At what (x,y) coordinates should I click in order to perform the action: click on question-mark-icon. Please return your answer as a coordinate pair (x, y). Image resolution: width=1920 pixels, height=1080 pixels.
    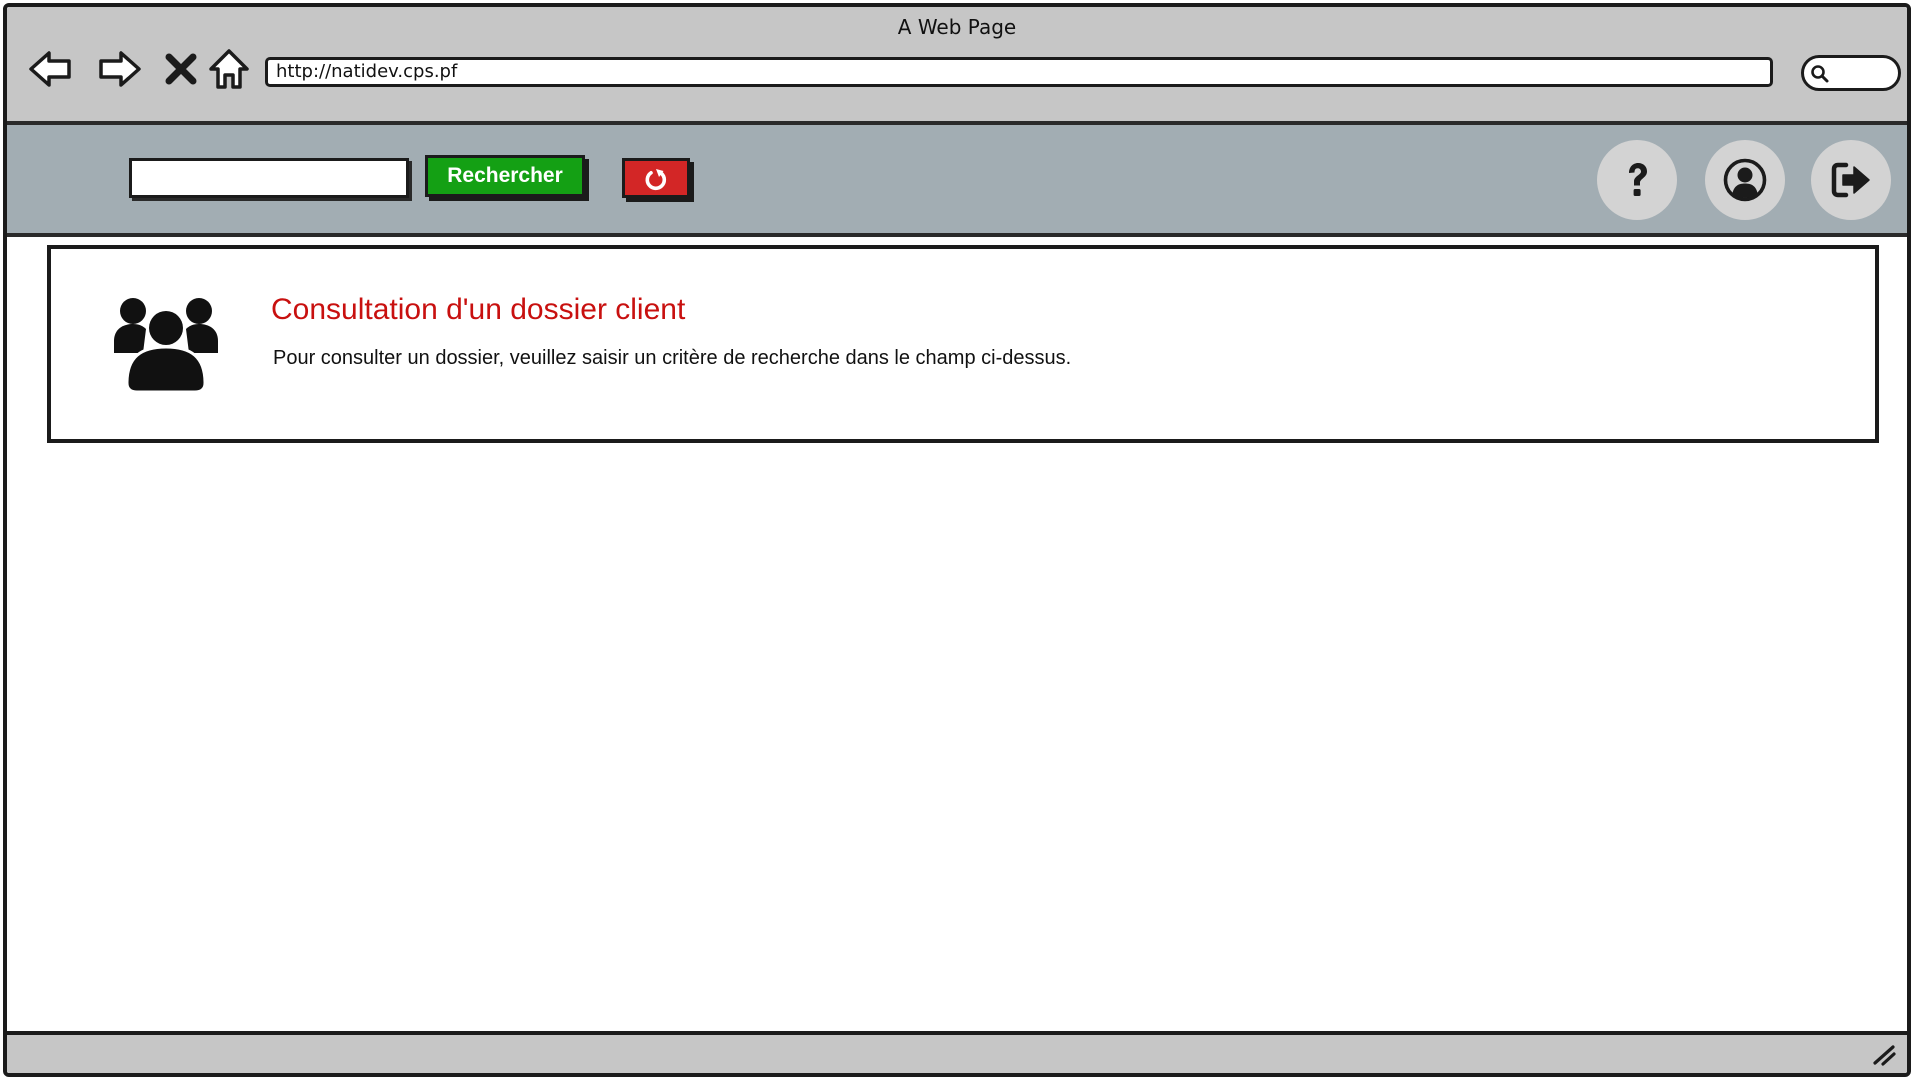
    Looking at the image, I should click on (1638, 179).